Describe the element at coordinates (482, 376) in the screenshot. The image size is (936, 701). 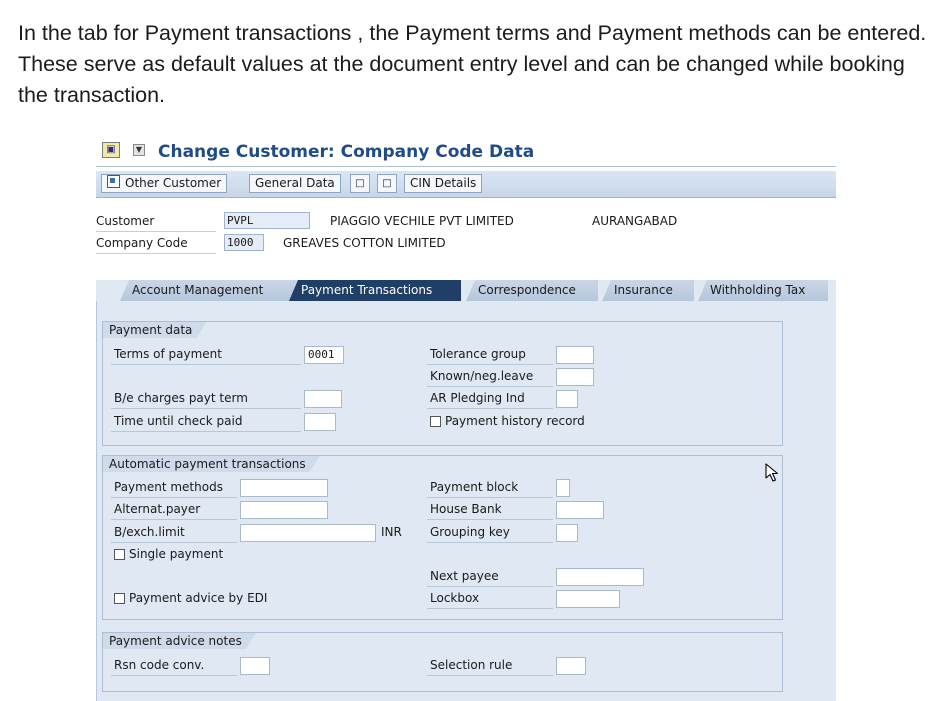
I see `known-neg-leave-label: Known/neg.leave` at that location.